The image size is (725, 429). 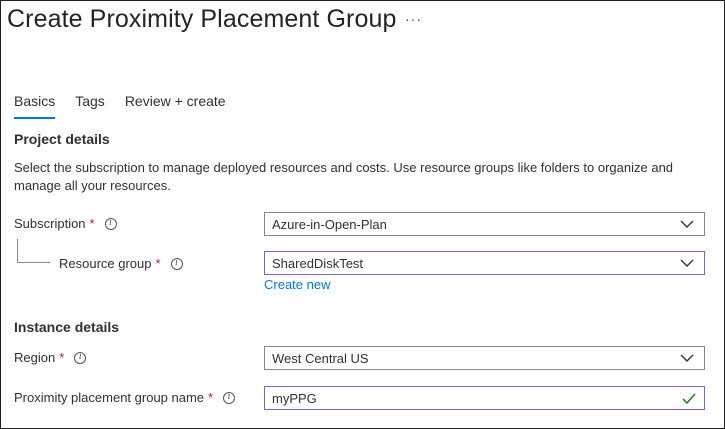 What do you see at coordinates (484, 263) in the screenshot?
I see `resource-group-dropdown: SharedDiskTest` at bounding box center [484, 263].